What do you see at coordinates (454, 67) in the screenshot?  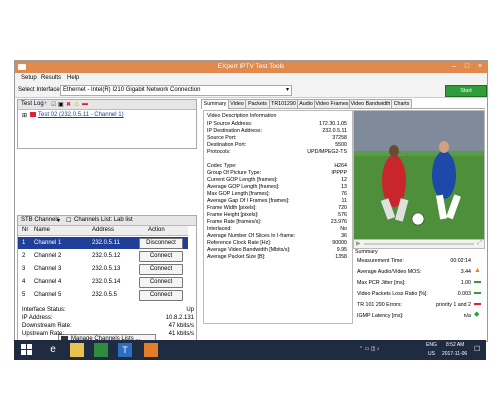 I see `minimize-icon: –` at bounding box center [454, 67].